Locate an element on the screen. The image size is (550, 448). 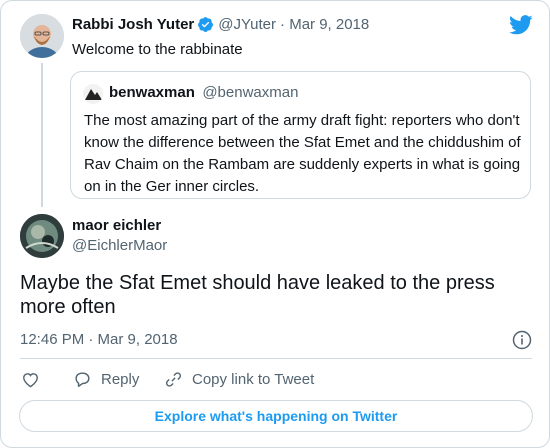
heart-icon is located at coordinates (30, 379).